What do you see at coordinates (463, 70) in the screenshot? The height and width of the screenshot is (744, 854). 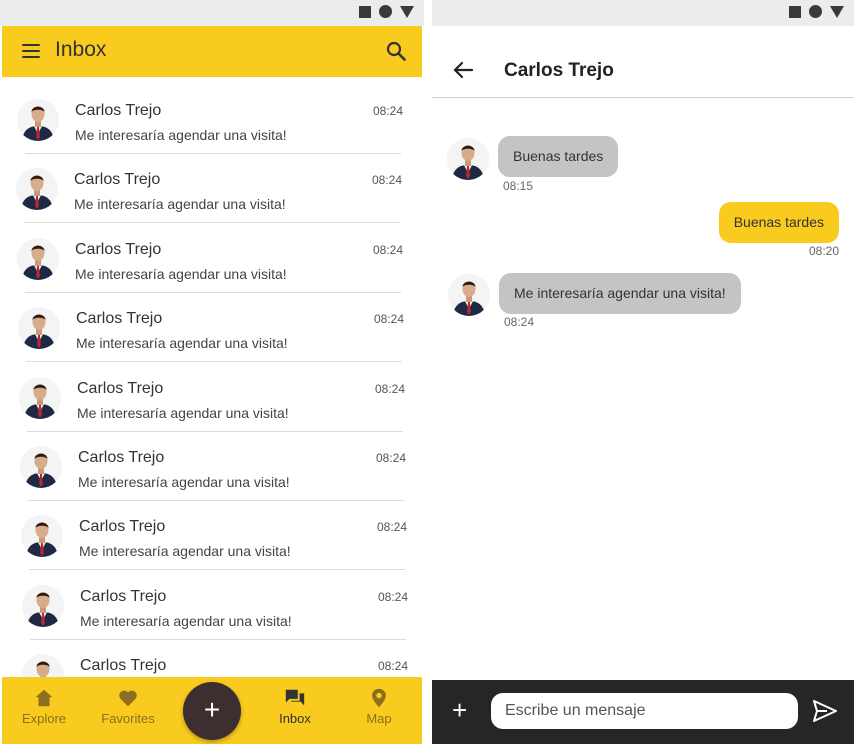 I see `back-arrow-icon` at bounding box center [463, 70].